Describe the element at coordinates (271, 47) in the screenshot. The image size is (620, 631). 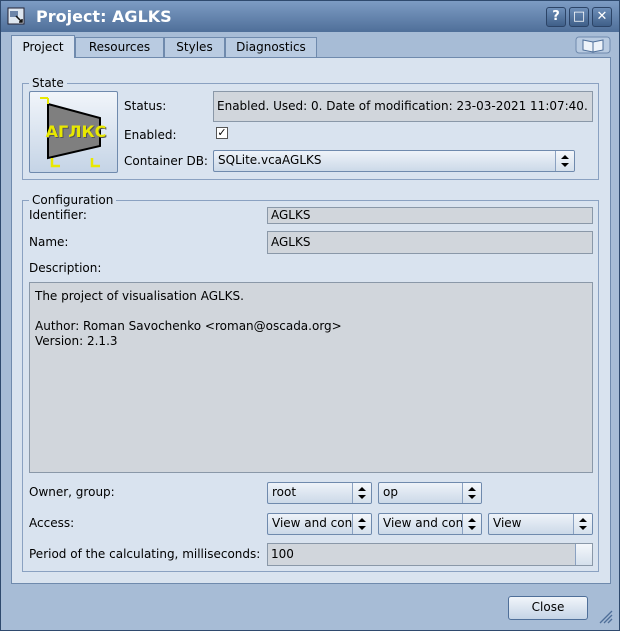
I see `tab-diagnostics: Diagnostics` at that location.